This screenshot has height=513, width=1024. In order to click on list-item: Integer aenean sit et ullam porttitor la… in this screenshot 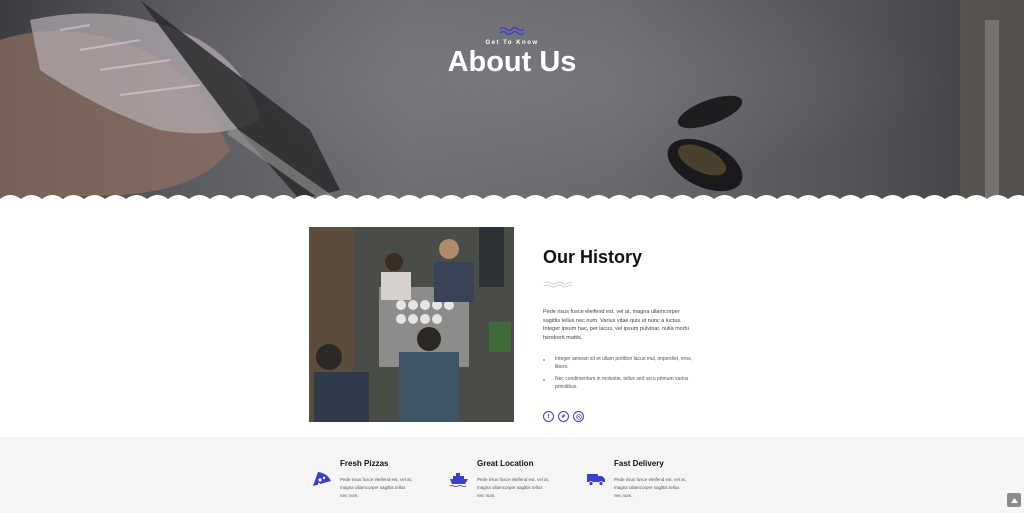, I will do `click(618, 363)`.